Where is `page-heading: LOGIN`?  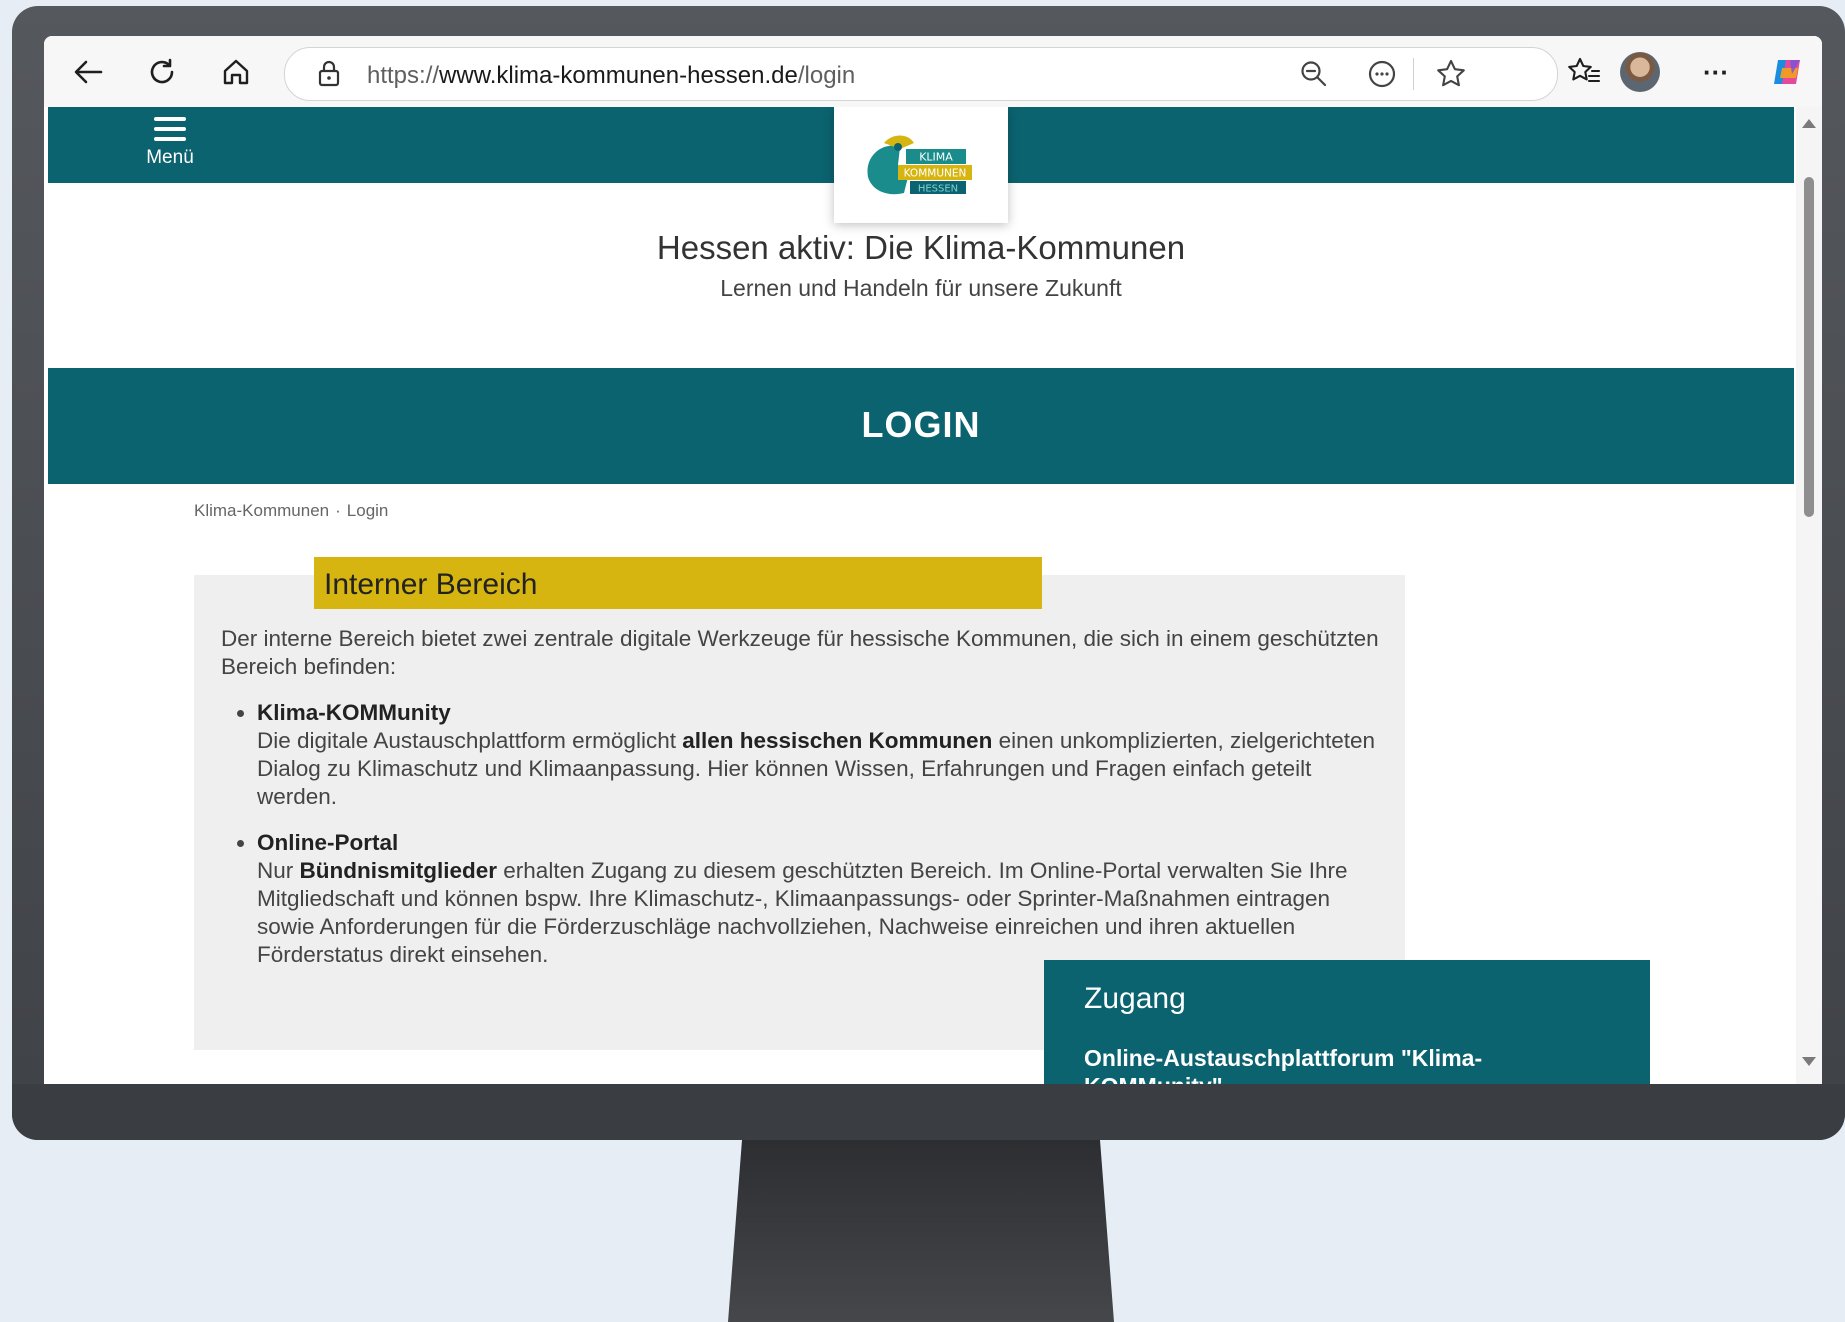 page-heading: LOGIN is located at coordinates (921, 424).